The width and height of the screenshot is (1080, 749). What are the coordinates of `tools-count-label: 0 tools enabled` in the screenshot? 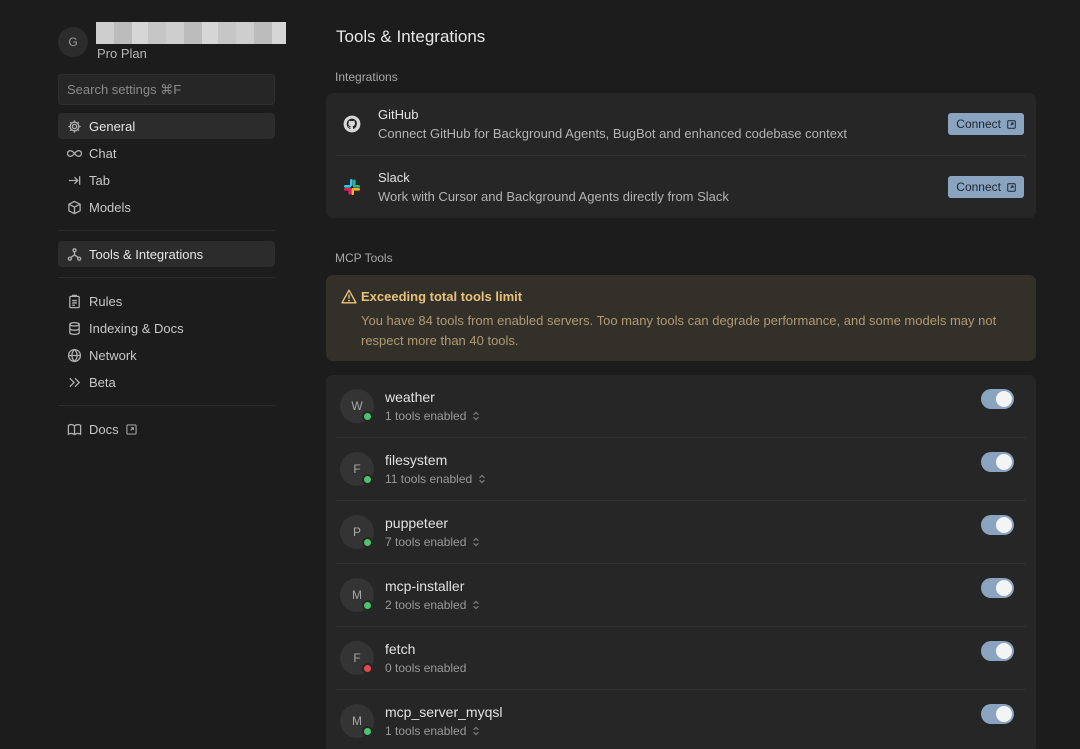 It's located at (426, 668).